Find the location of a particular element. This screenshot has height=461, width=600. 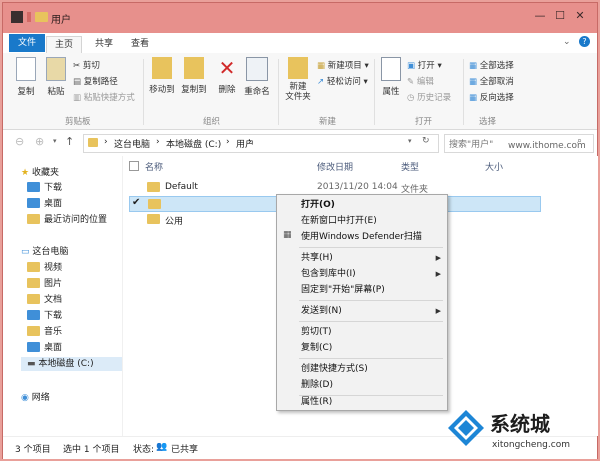

menu-item-open: 打开(O) is located at coordinates (318, 205).